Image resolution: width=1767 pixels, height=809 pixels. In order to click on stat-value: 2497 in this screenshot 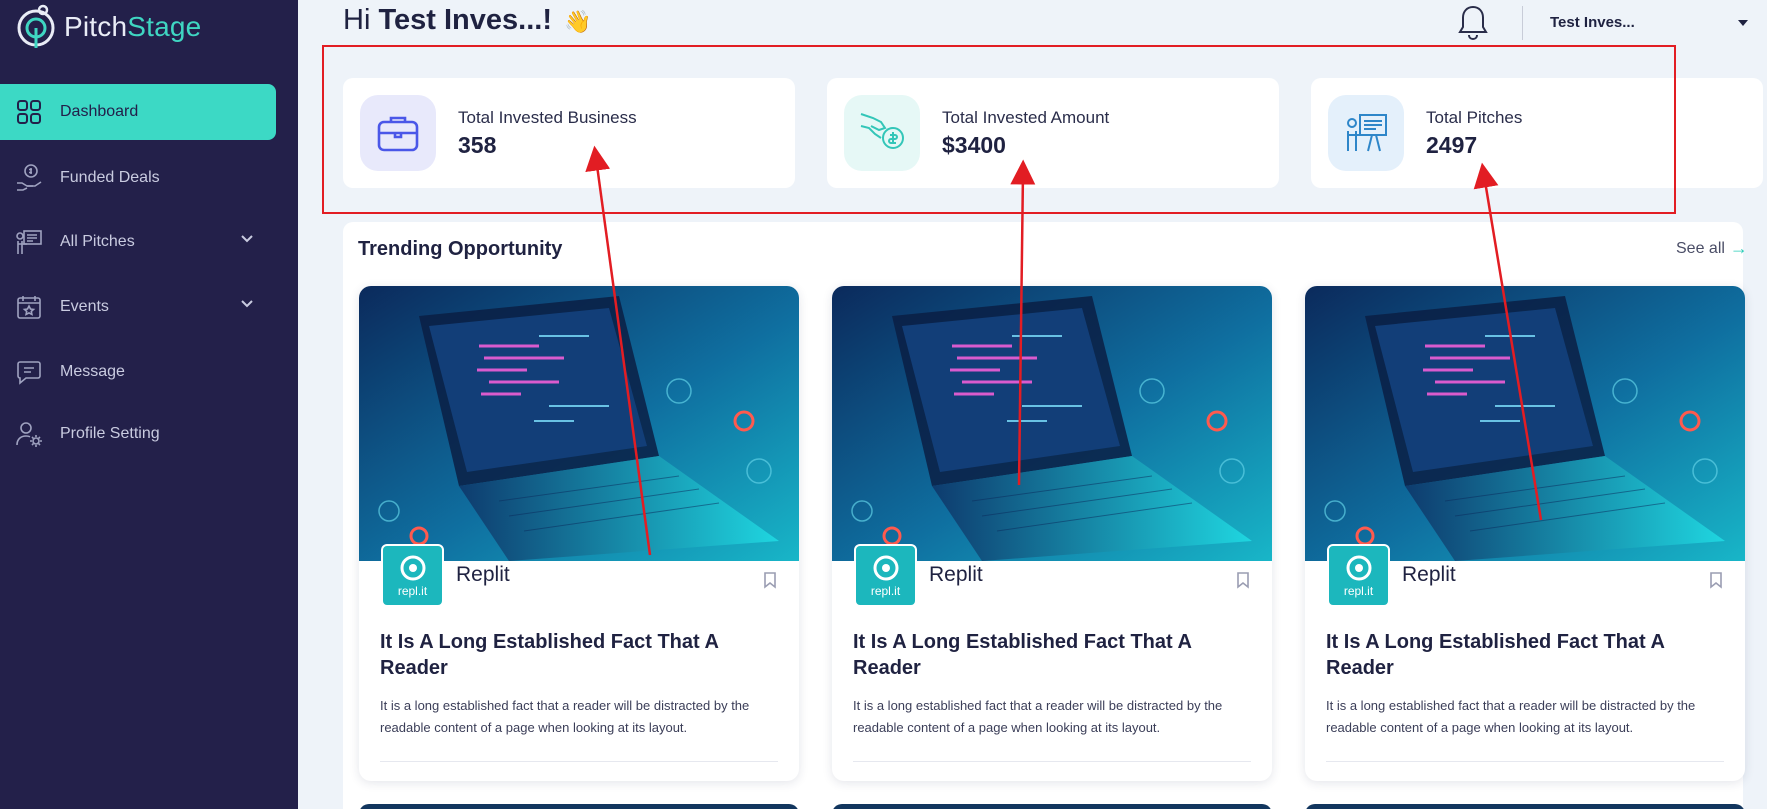, I will do `click(1452, 145)`.